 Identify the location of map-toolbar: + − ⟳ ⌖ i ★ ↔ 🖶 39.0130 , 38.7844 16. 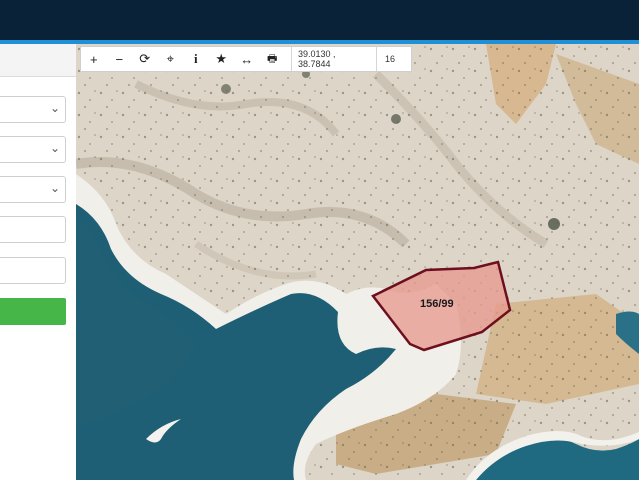
(246, 59).